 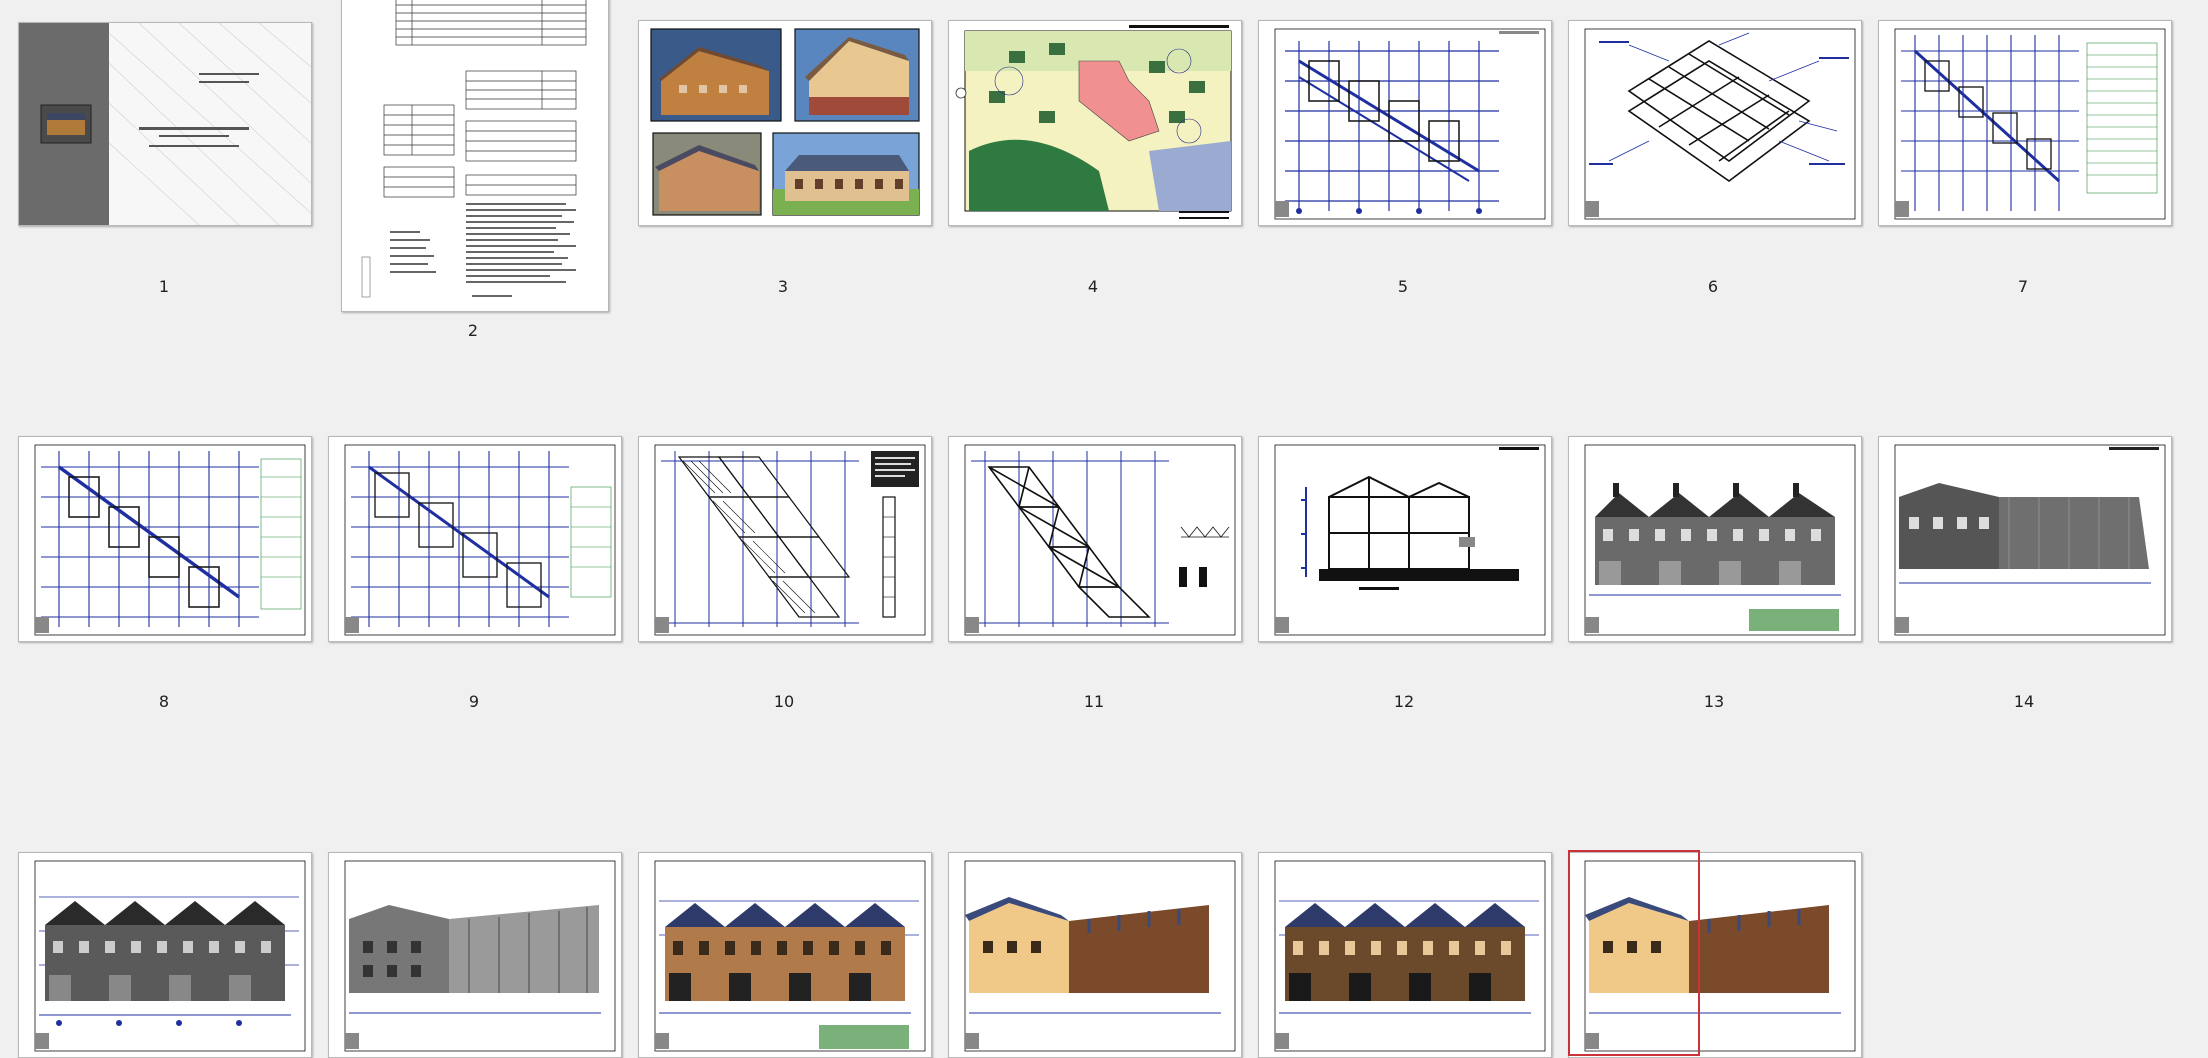 What do you see at coordinates (1405, 123) in the screenshot?
I see `page-preview-foundation-plan` at bounding box center [1405, 123].